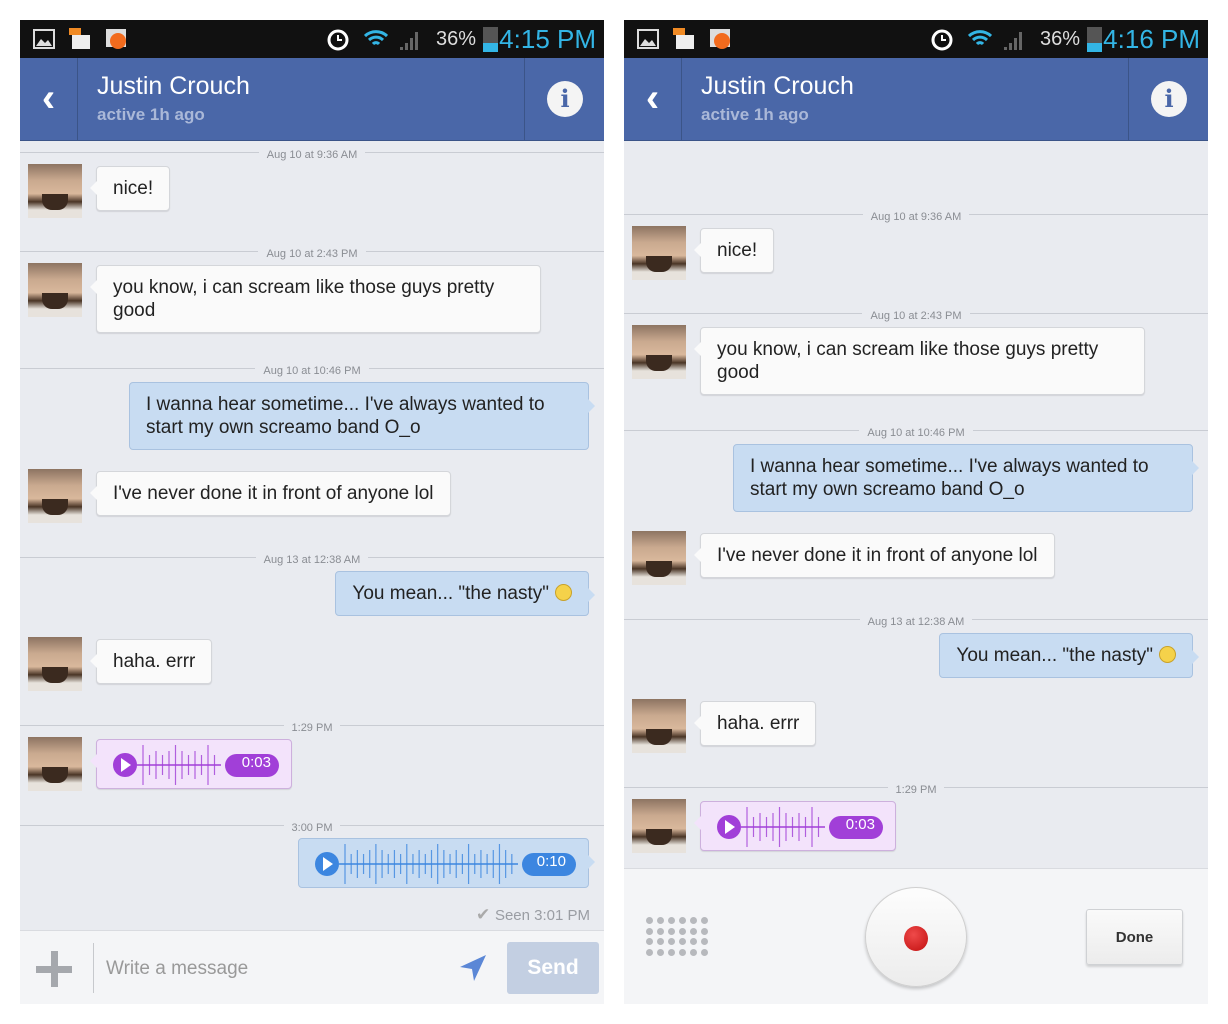 The image size is (1228, 1024). I want to click on message-input: Write a message, so click(276, 969).